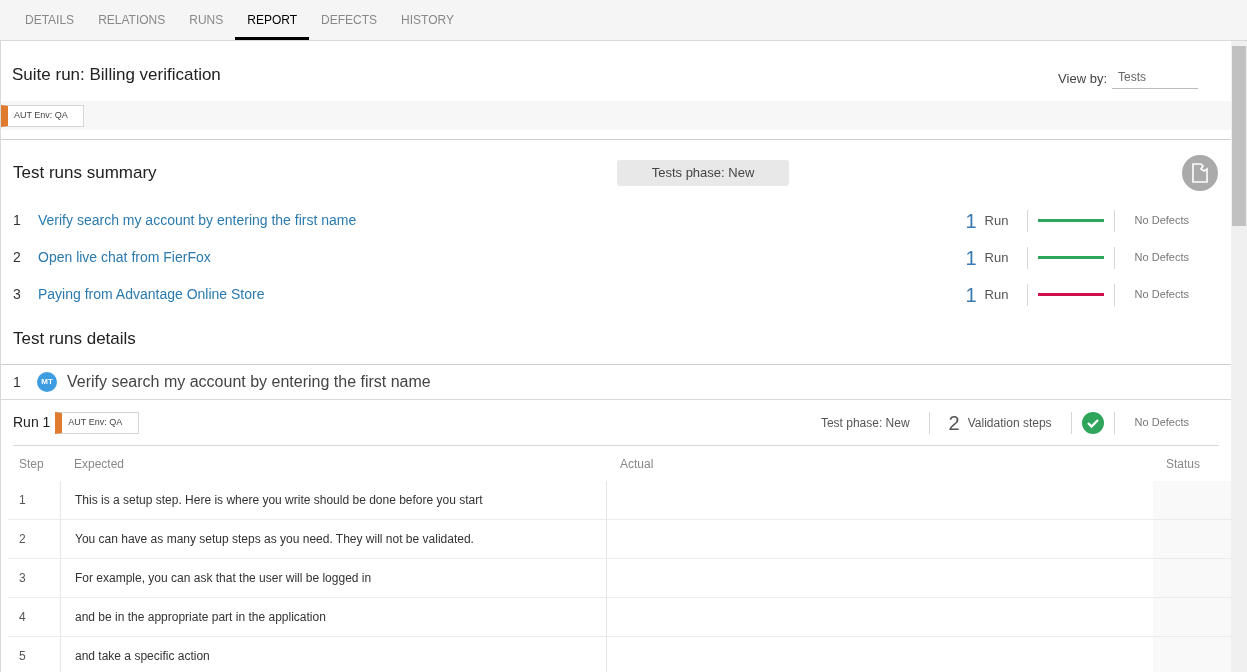 The width and height of the screenshot is (1247, 672). Describe the element at coordinates (17, 294) in the screenshot. I see `row-number: 3` at that location.